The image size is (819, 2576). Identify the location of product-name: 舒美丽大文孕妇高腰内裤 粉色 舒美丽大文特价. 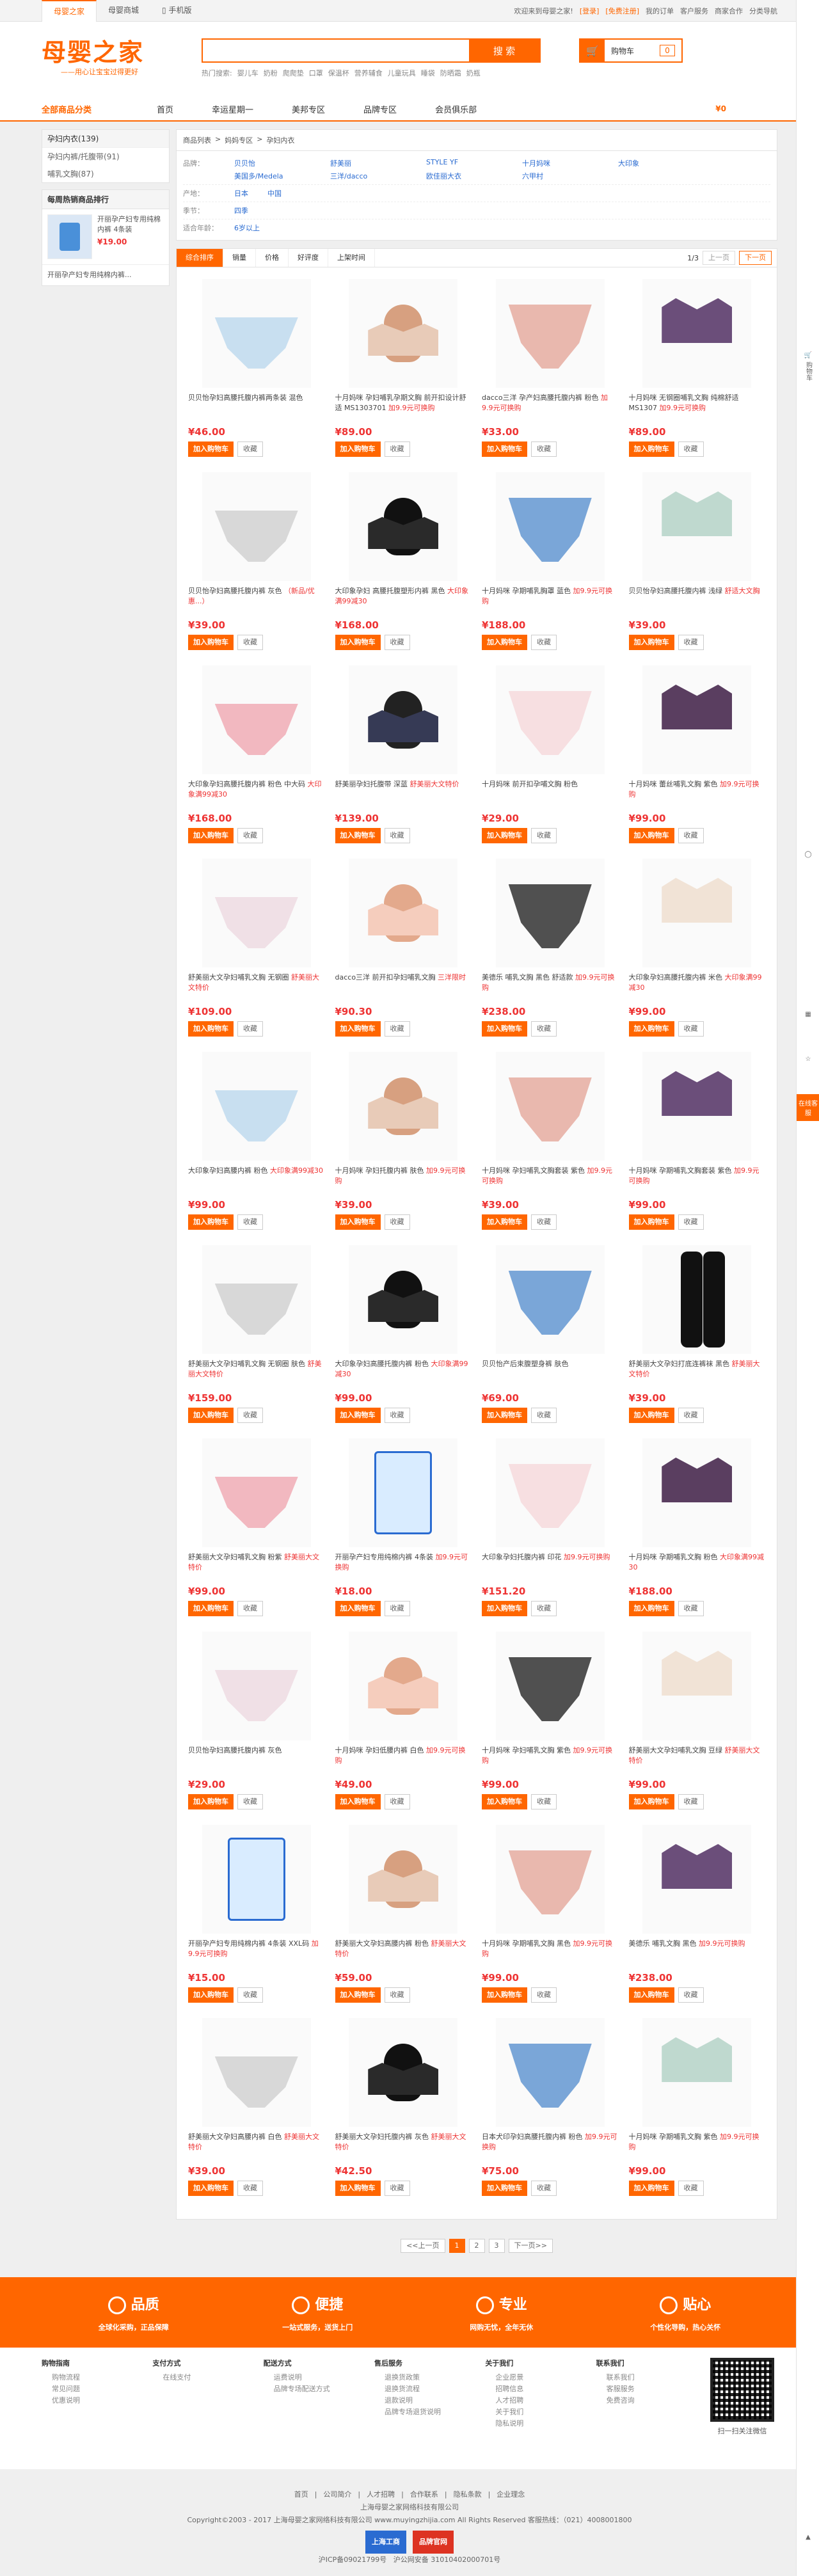
(404, 1954).